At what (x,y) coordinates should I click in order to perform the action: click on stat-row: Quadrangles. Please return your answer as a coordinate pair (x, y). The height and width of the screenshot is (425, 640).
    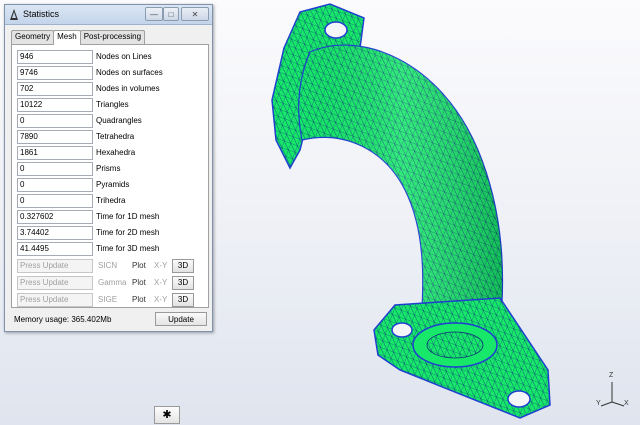
    Looking at the image, I should click on (79, 120).